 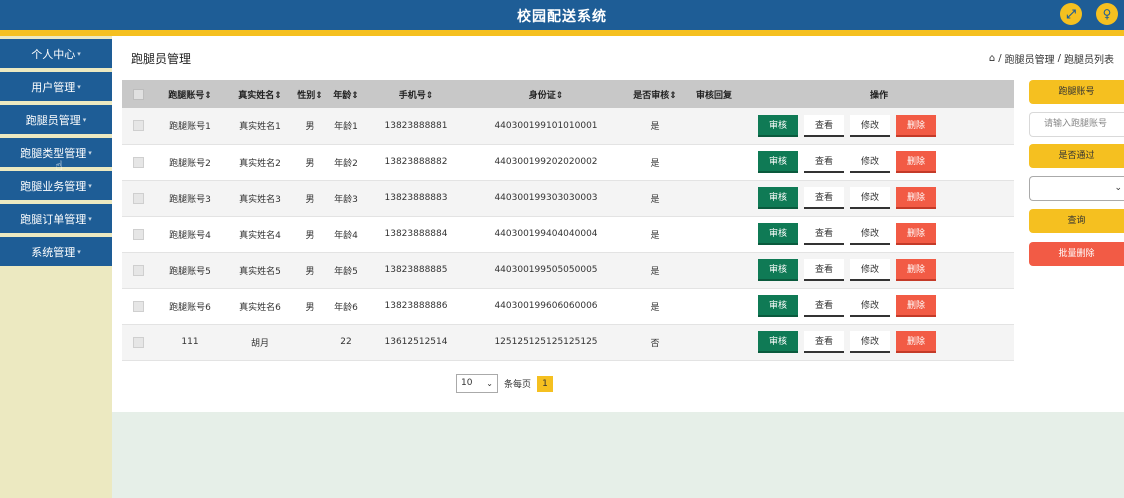 What do you see at coordinates (346, 235) in the screenshot?
I see `cell-age: 年龄4` at bounding box center [346, 235].